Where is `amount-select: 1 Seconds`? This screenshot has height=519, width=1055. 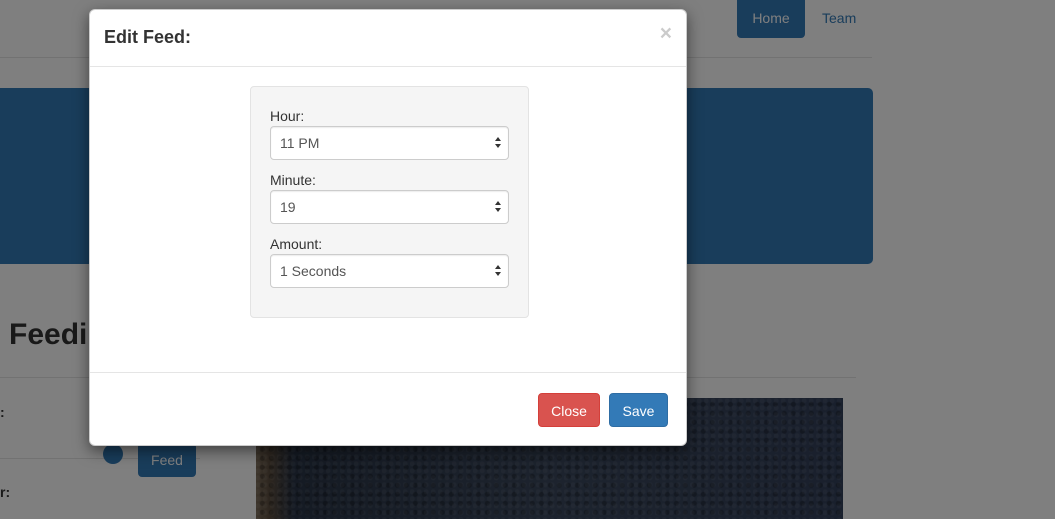
amount-select: 1 Seconds is located at coordinates (389, 271).